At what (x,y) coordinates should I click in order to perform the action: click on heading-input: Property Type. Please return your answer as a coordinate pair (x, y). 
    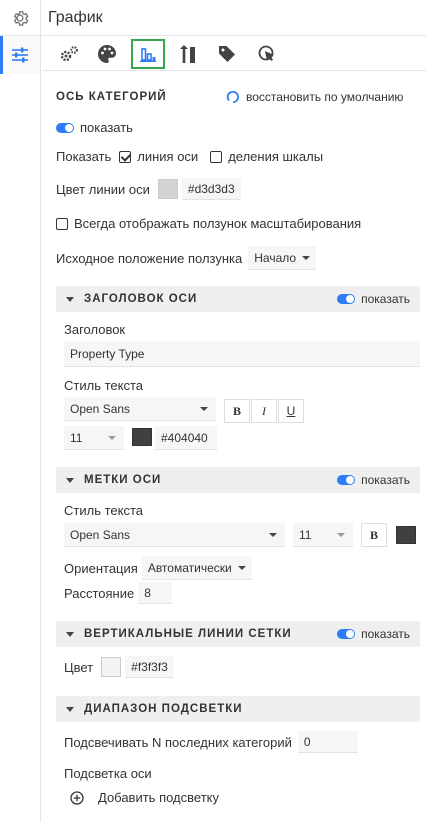
    Looking at the image, I should click on (242, 354).